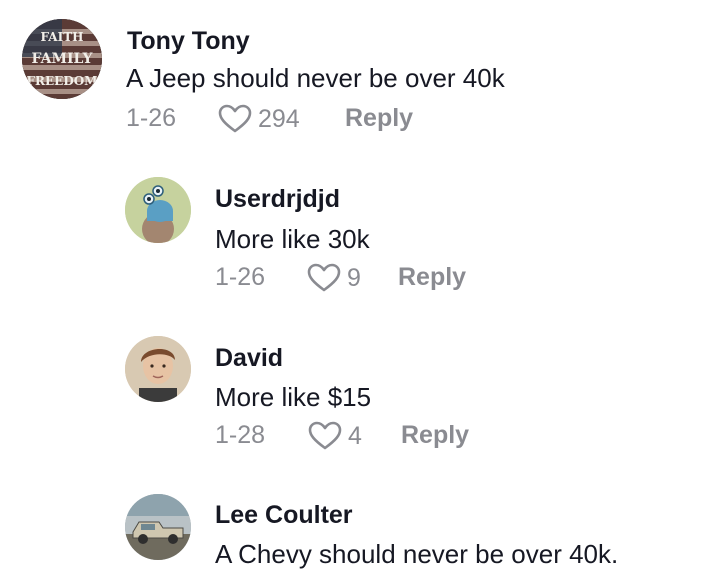  I want to click on avatar-photo-image, so click(158, 369).